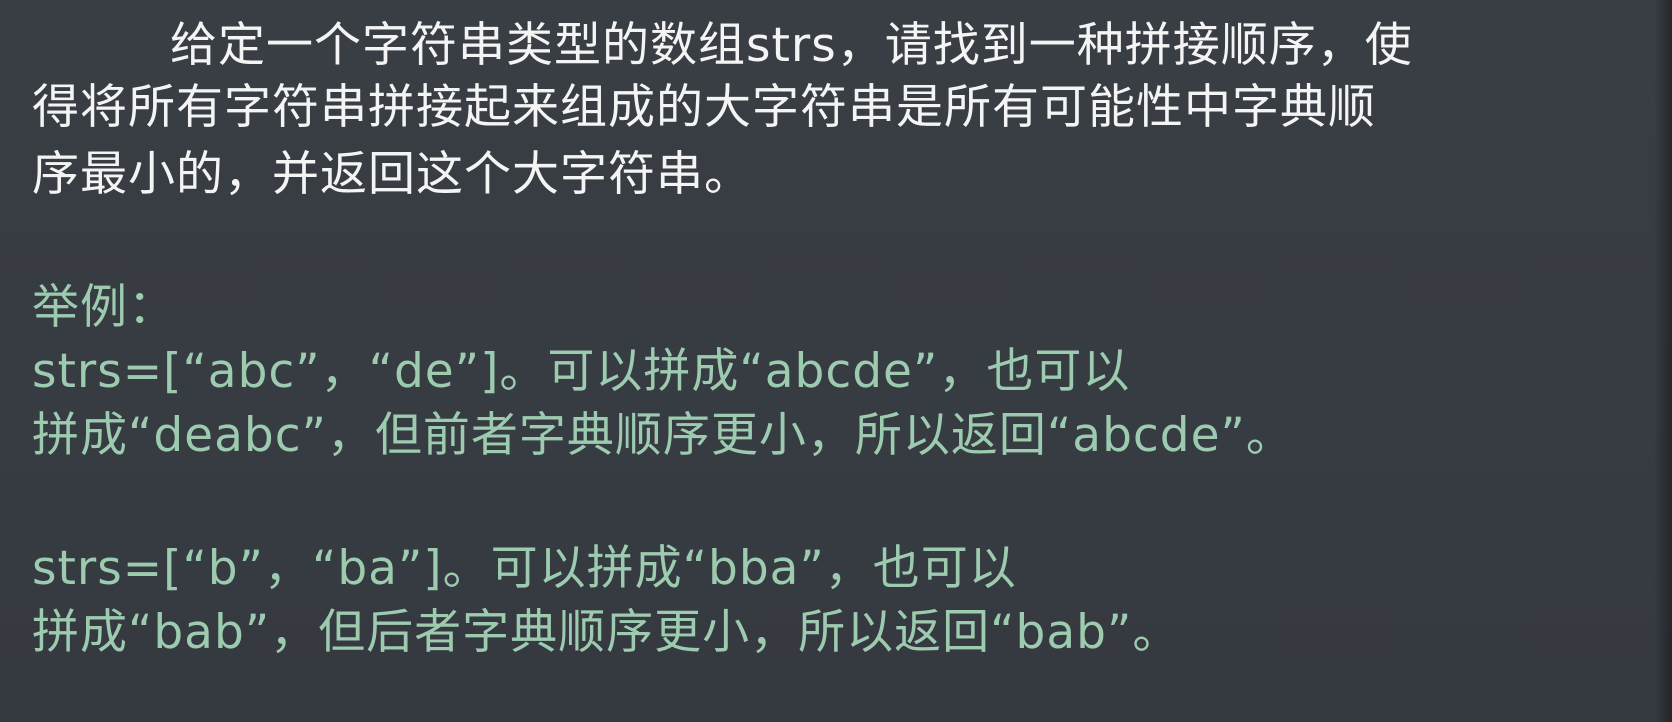 Image resolution: width=1672 pixels, height=722 pixels. I want to click on example-2-line-1: strs=[“b”，“ba”]。可以拼成“bba”，也可以, so click(524, 568).